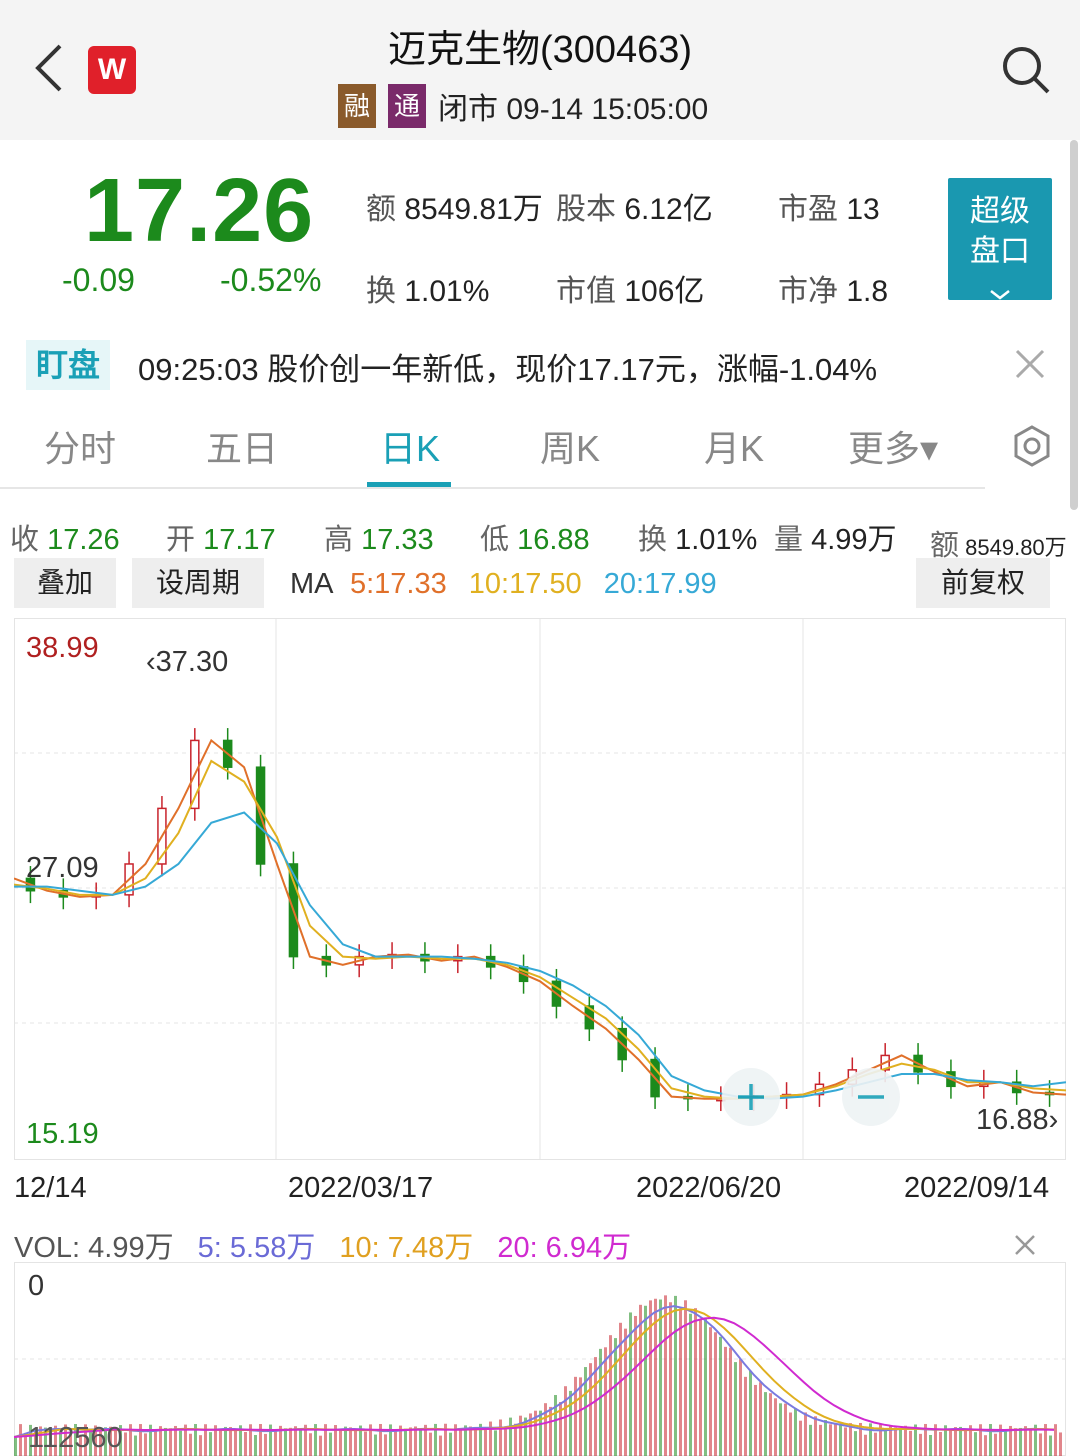  What do you see at coordinates (322, 1245) in the screenshot?
I see `vol-legend: VOL: 4.99万 5: 5.58万 10: 7.48万 20: 6.94万` at bounding box center [322, 1245].